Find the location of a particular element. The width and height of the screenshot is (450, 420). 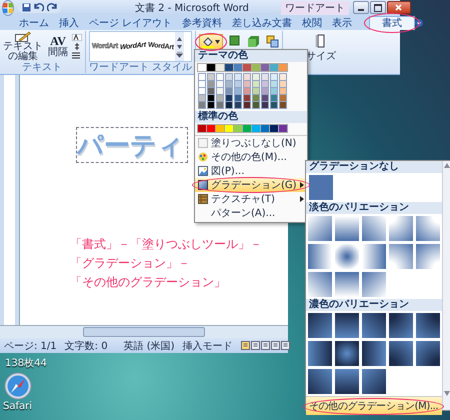

section-header: グラデーションなし is located at coordinates (374, 167).